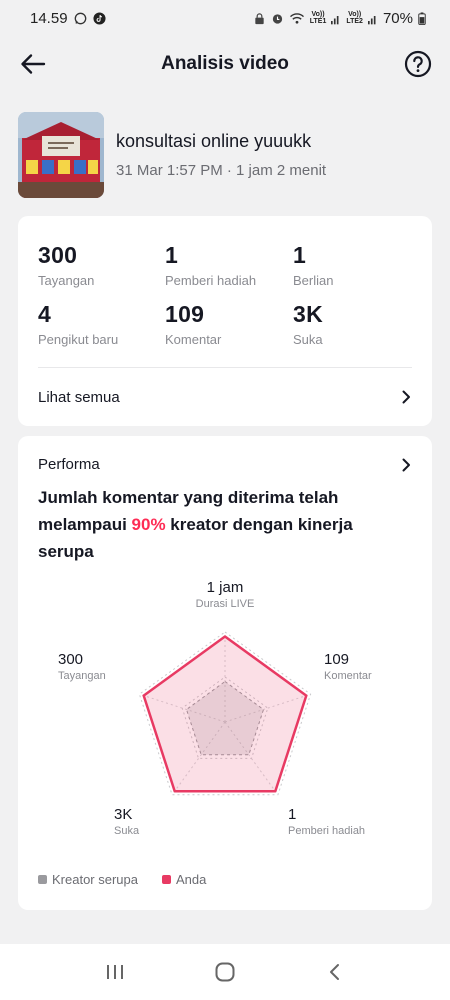 The height and width of the screenshot is (1000, 450). Describe the element at coordinates (66, 280) in the screenshot. I see `stat-label: Tayangan` at that location.